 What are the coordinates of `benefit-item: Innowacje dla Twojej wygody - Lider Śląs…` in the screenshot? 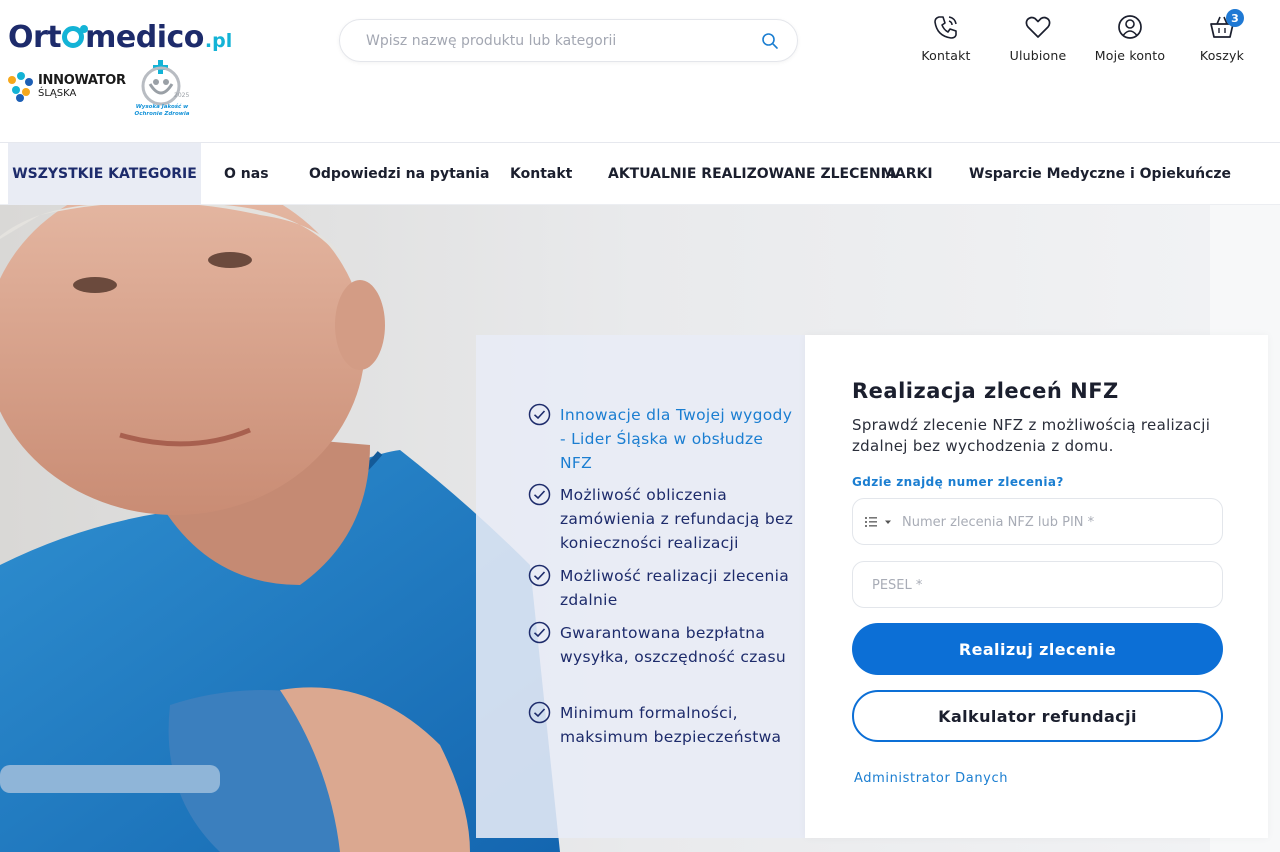 It's located at (664, 439).